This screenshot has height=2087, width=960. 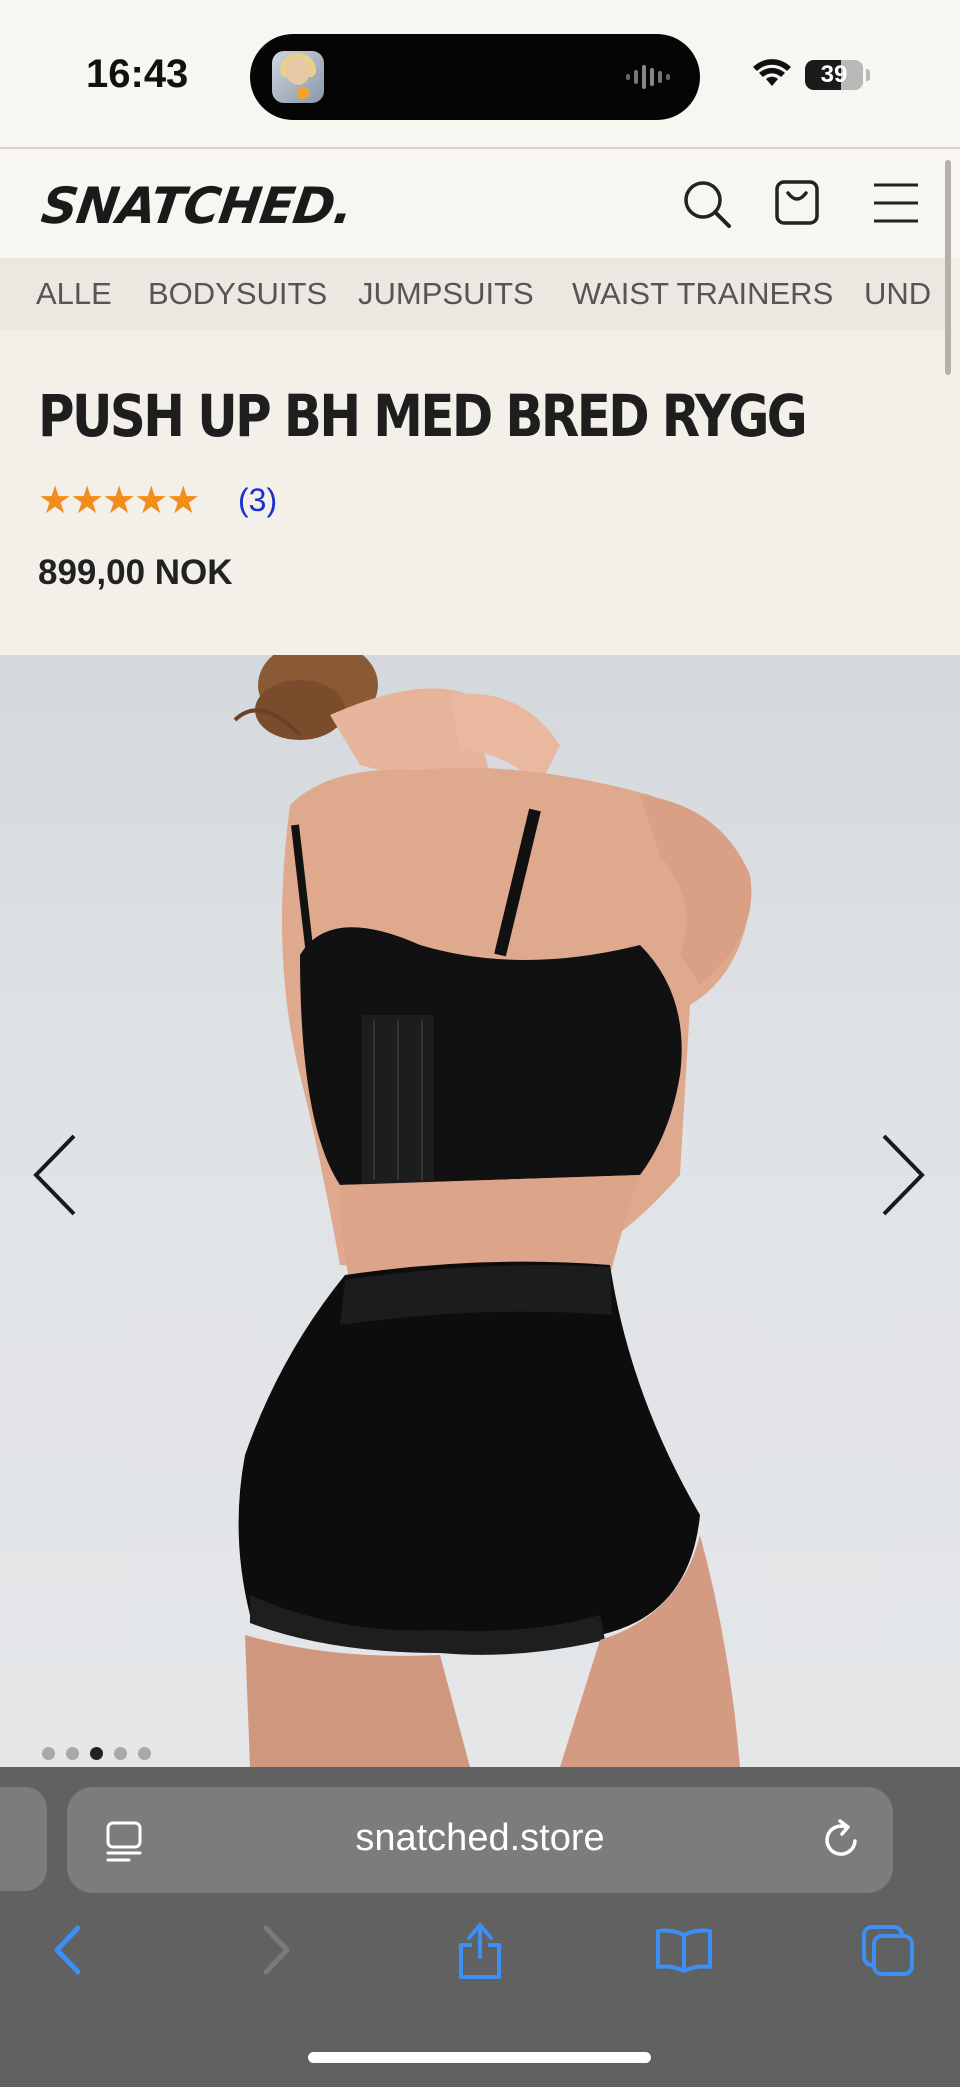 What do you see at coordinates (480, 1950) in the screenshot?
I see `share-icon` at bounding box center [480, 1950].